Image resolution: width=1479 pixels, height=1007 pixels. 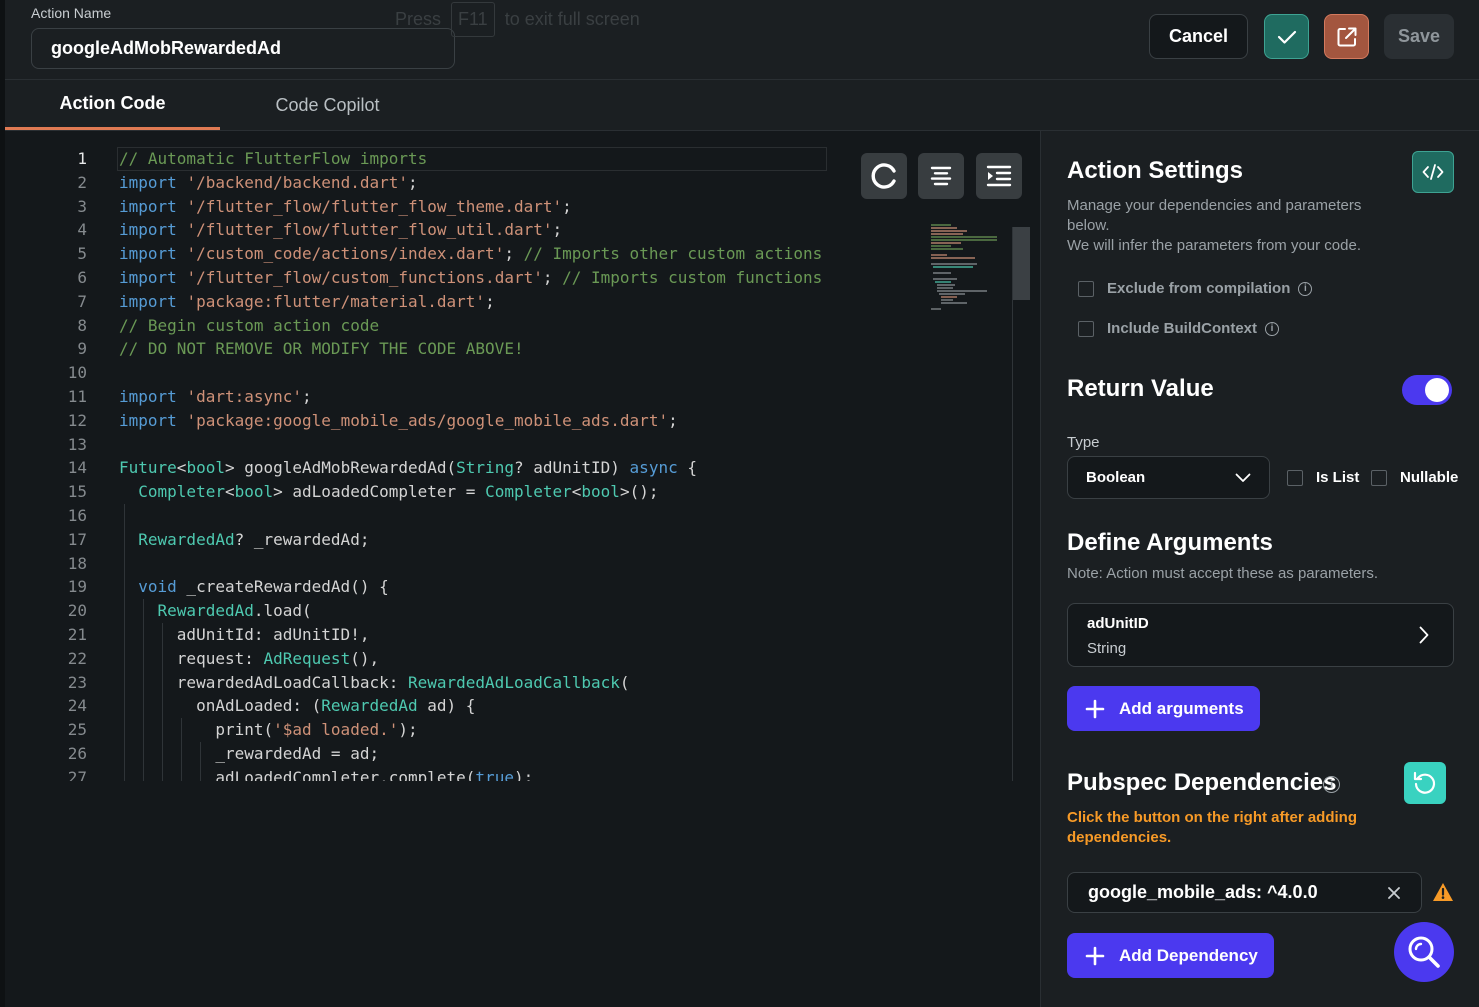 I want to click on code-line: 26 _rewardedAd = ad;, so click(x=520, y=754).